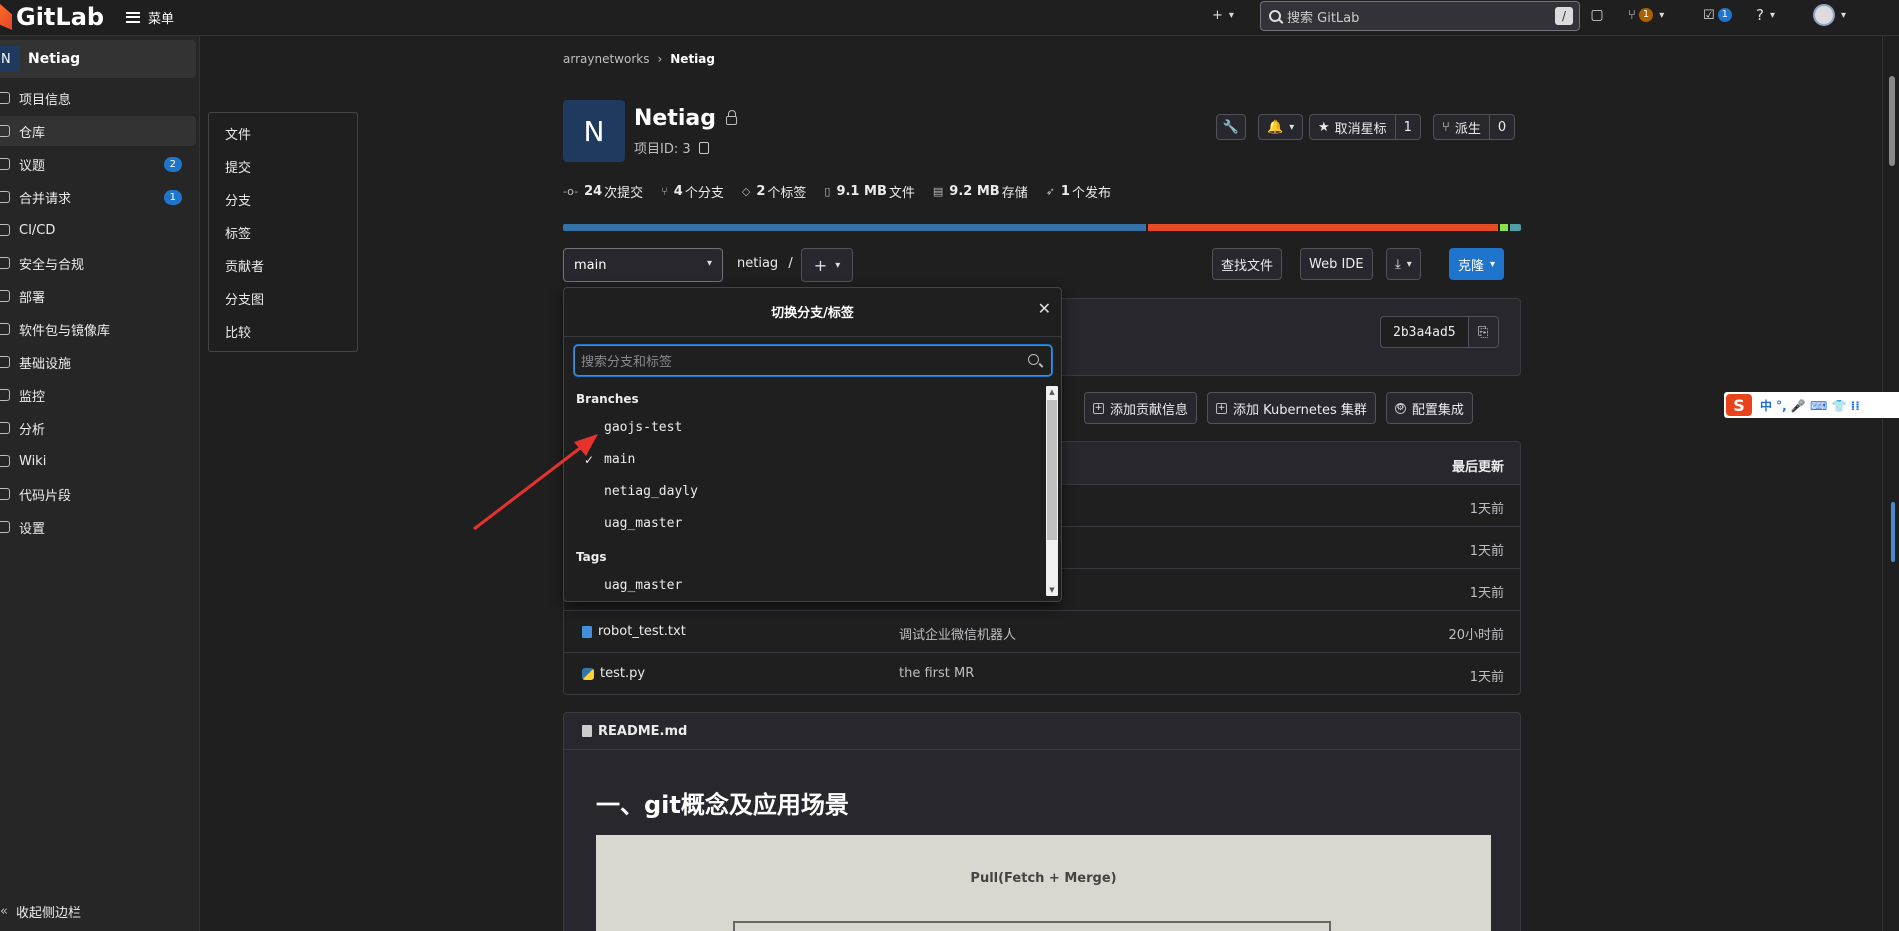  I want to click on commit-sha-group: 2b3a4ad5 ⎘, so click(1439, 332).